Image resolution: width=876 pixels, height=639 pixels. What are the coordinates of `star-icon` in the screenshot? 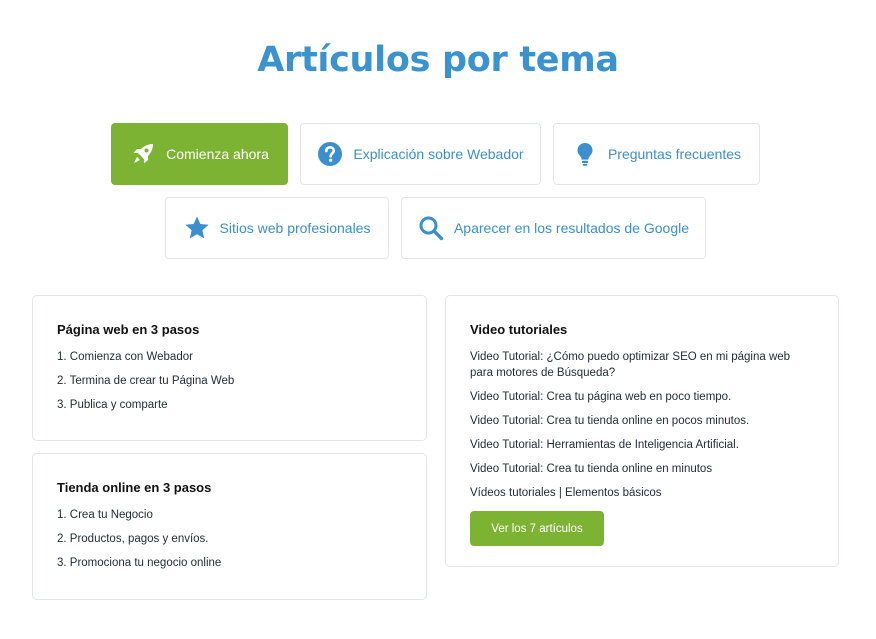 It's located at (197, 228).